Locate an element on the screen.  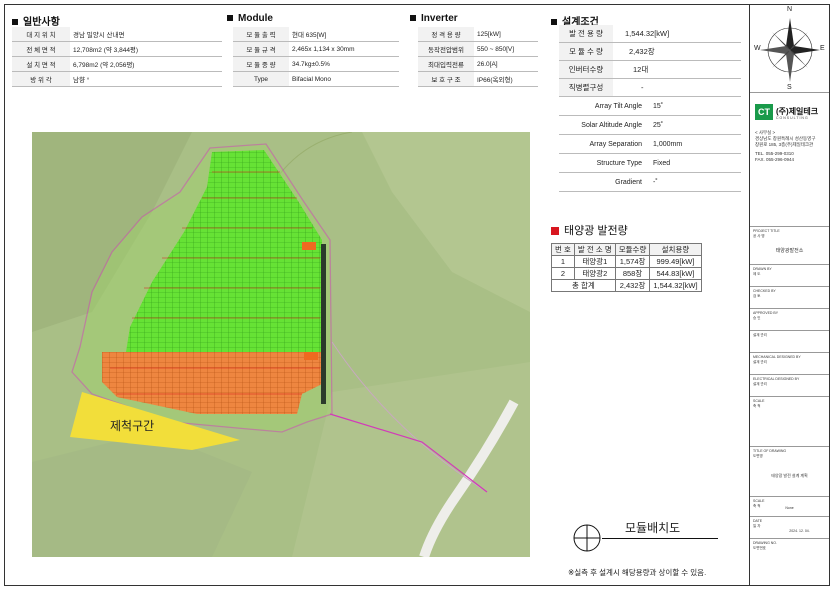
table-cell: 544.83[kW] is located at coordinates (675, 273).